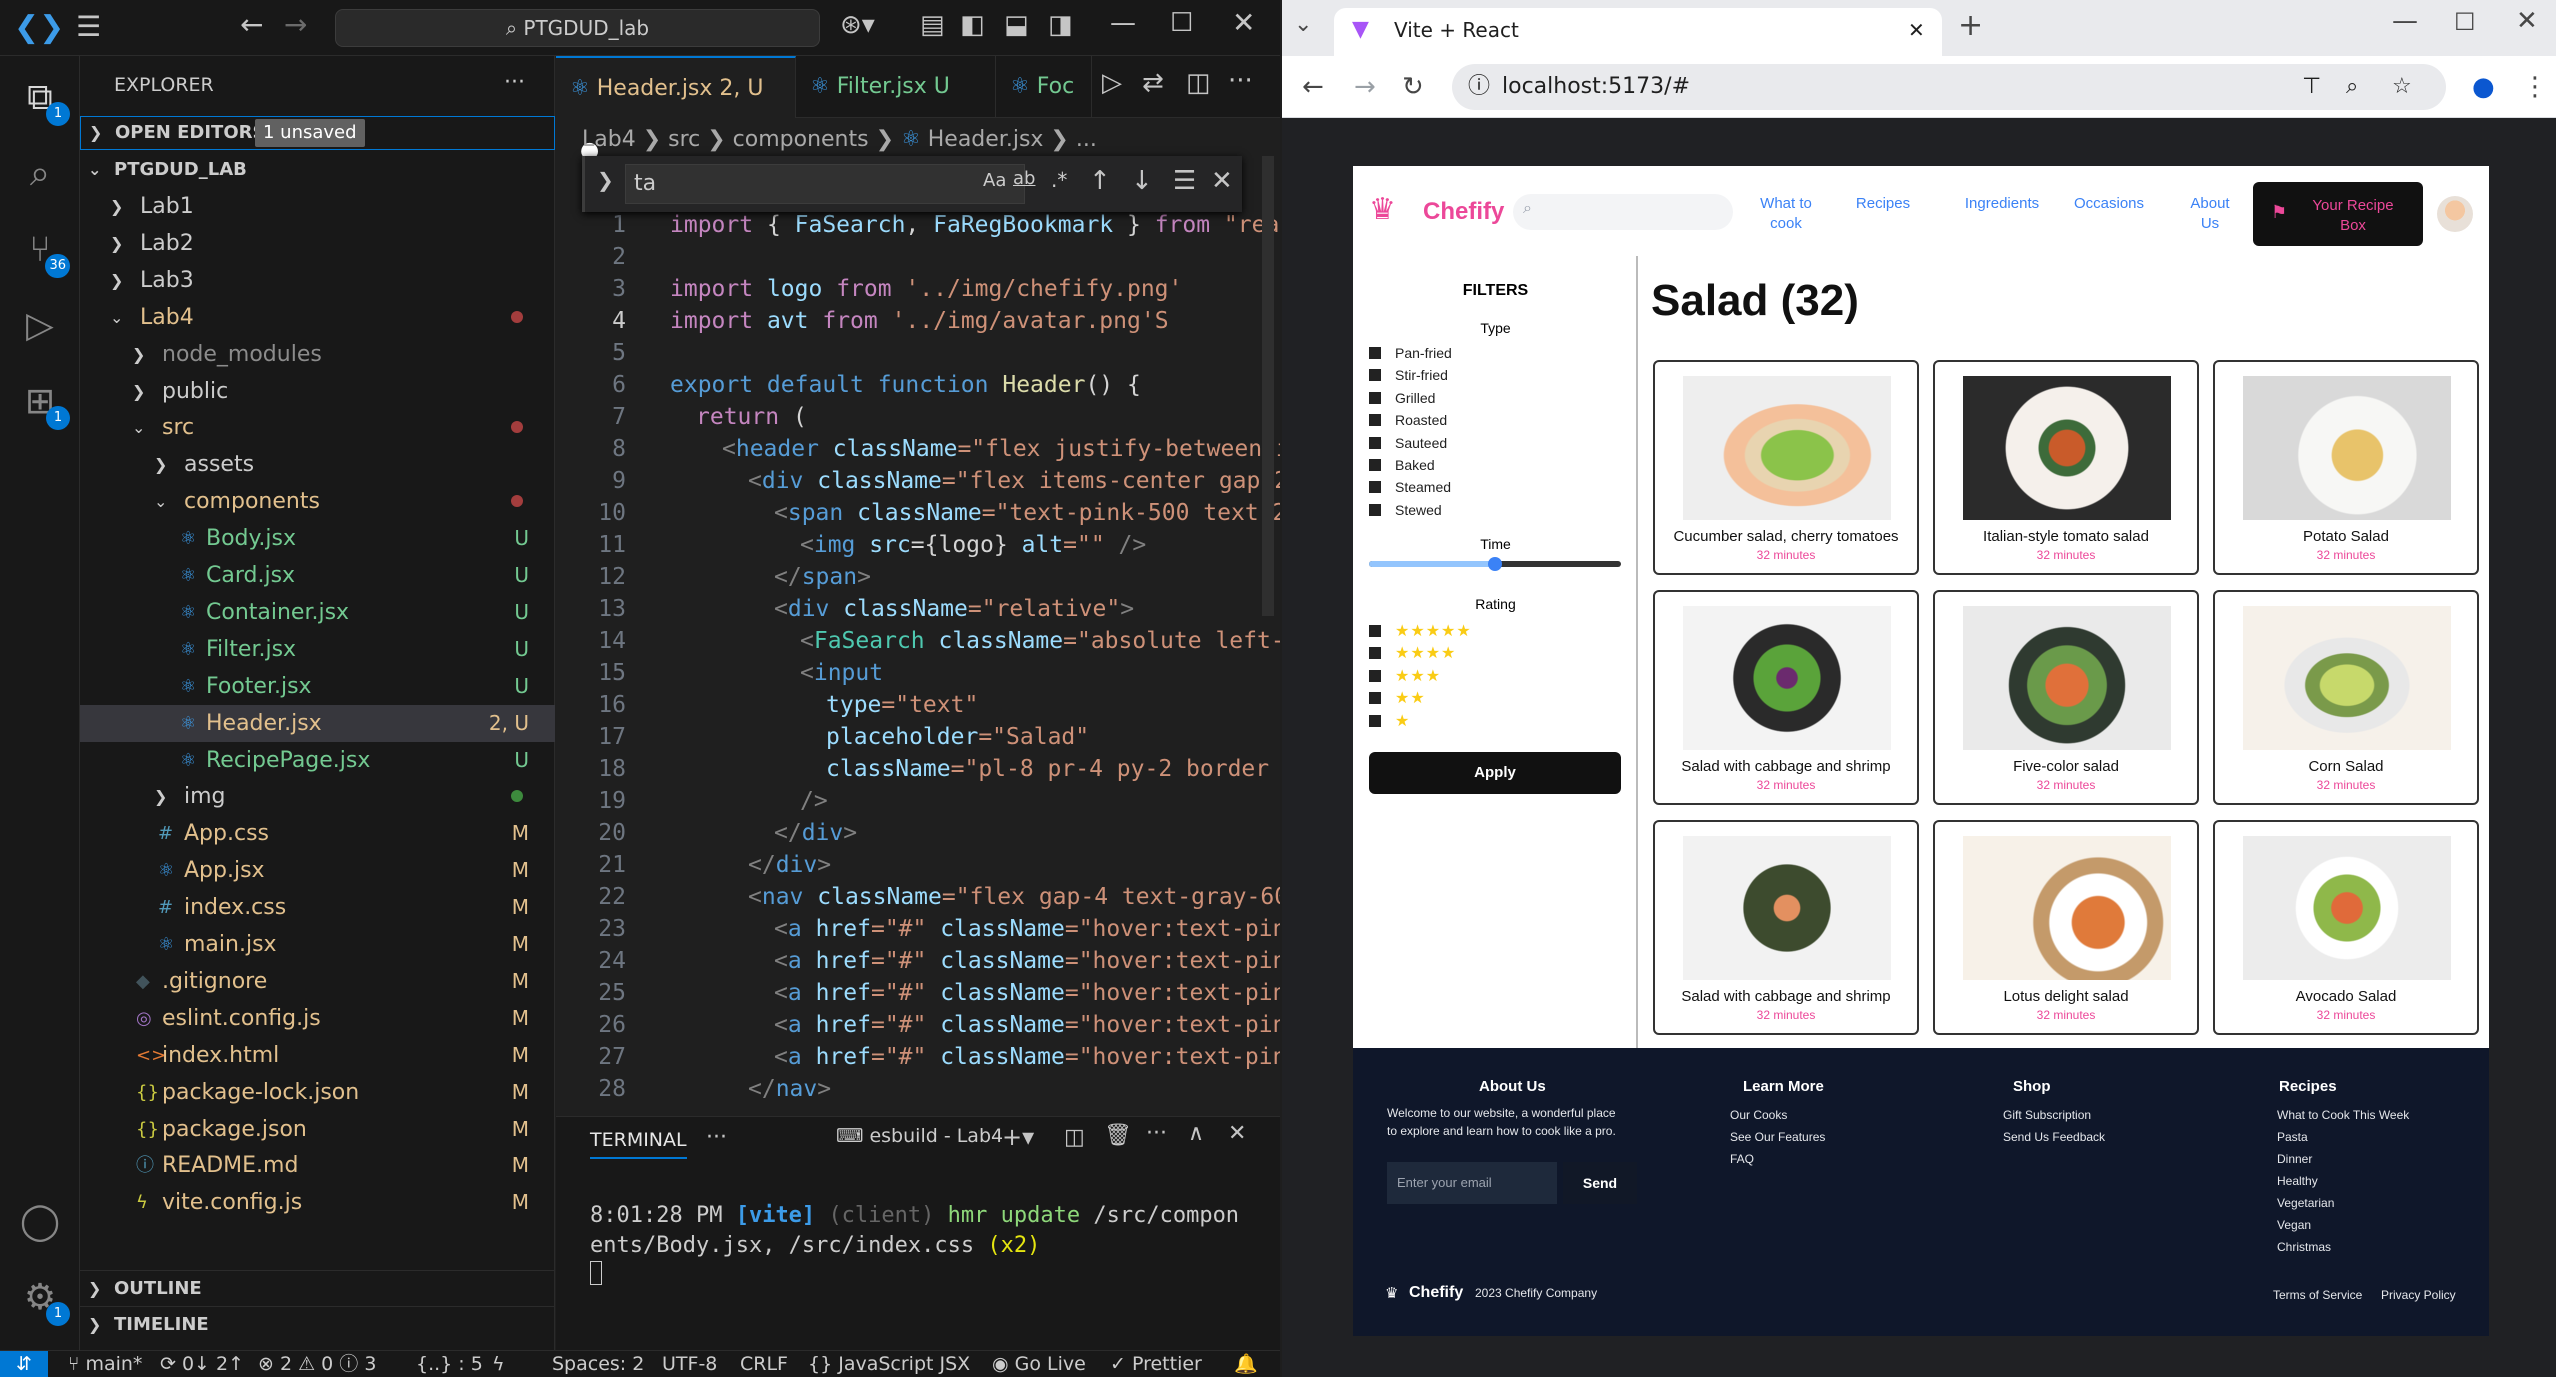 This screenshot has width=2556, height=1377. What do you see at coordinates (317, 612) in the screenshot?
I see `tree-item: ⚛ Container.jsx U` at bounding box center [317, 612].